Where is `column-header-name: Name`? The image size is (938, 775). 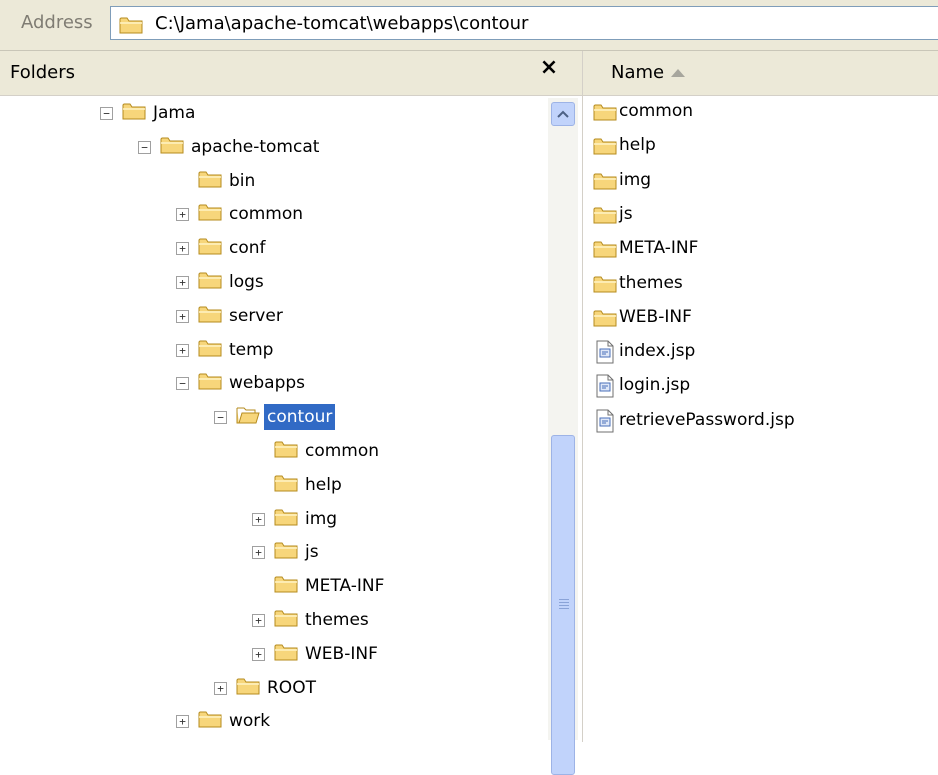 column-header-name: Name is located at coordinates (637, 72).